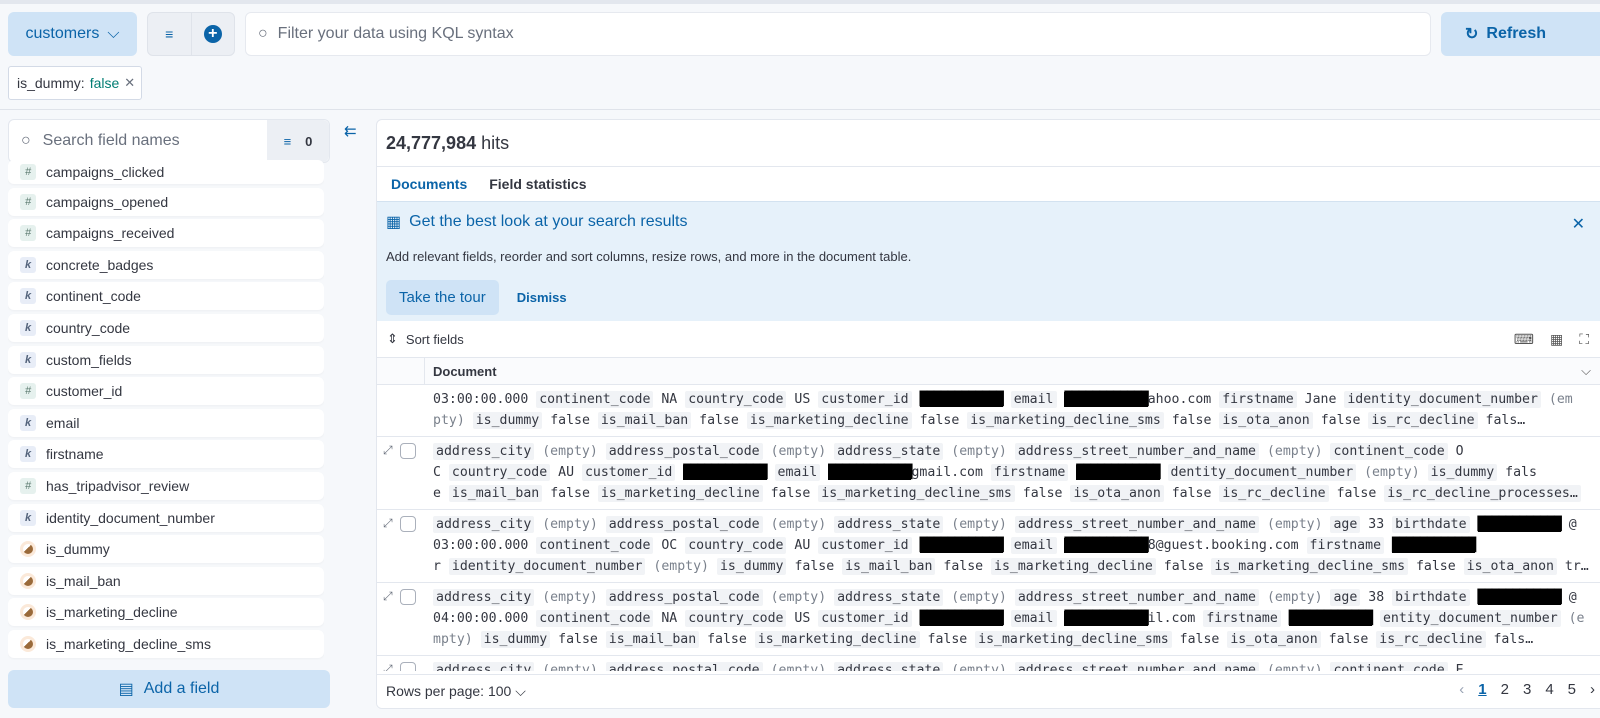  Describe the element at coordinates (1033, 545) in the screenshot. I see `field-key: email` at that location.